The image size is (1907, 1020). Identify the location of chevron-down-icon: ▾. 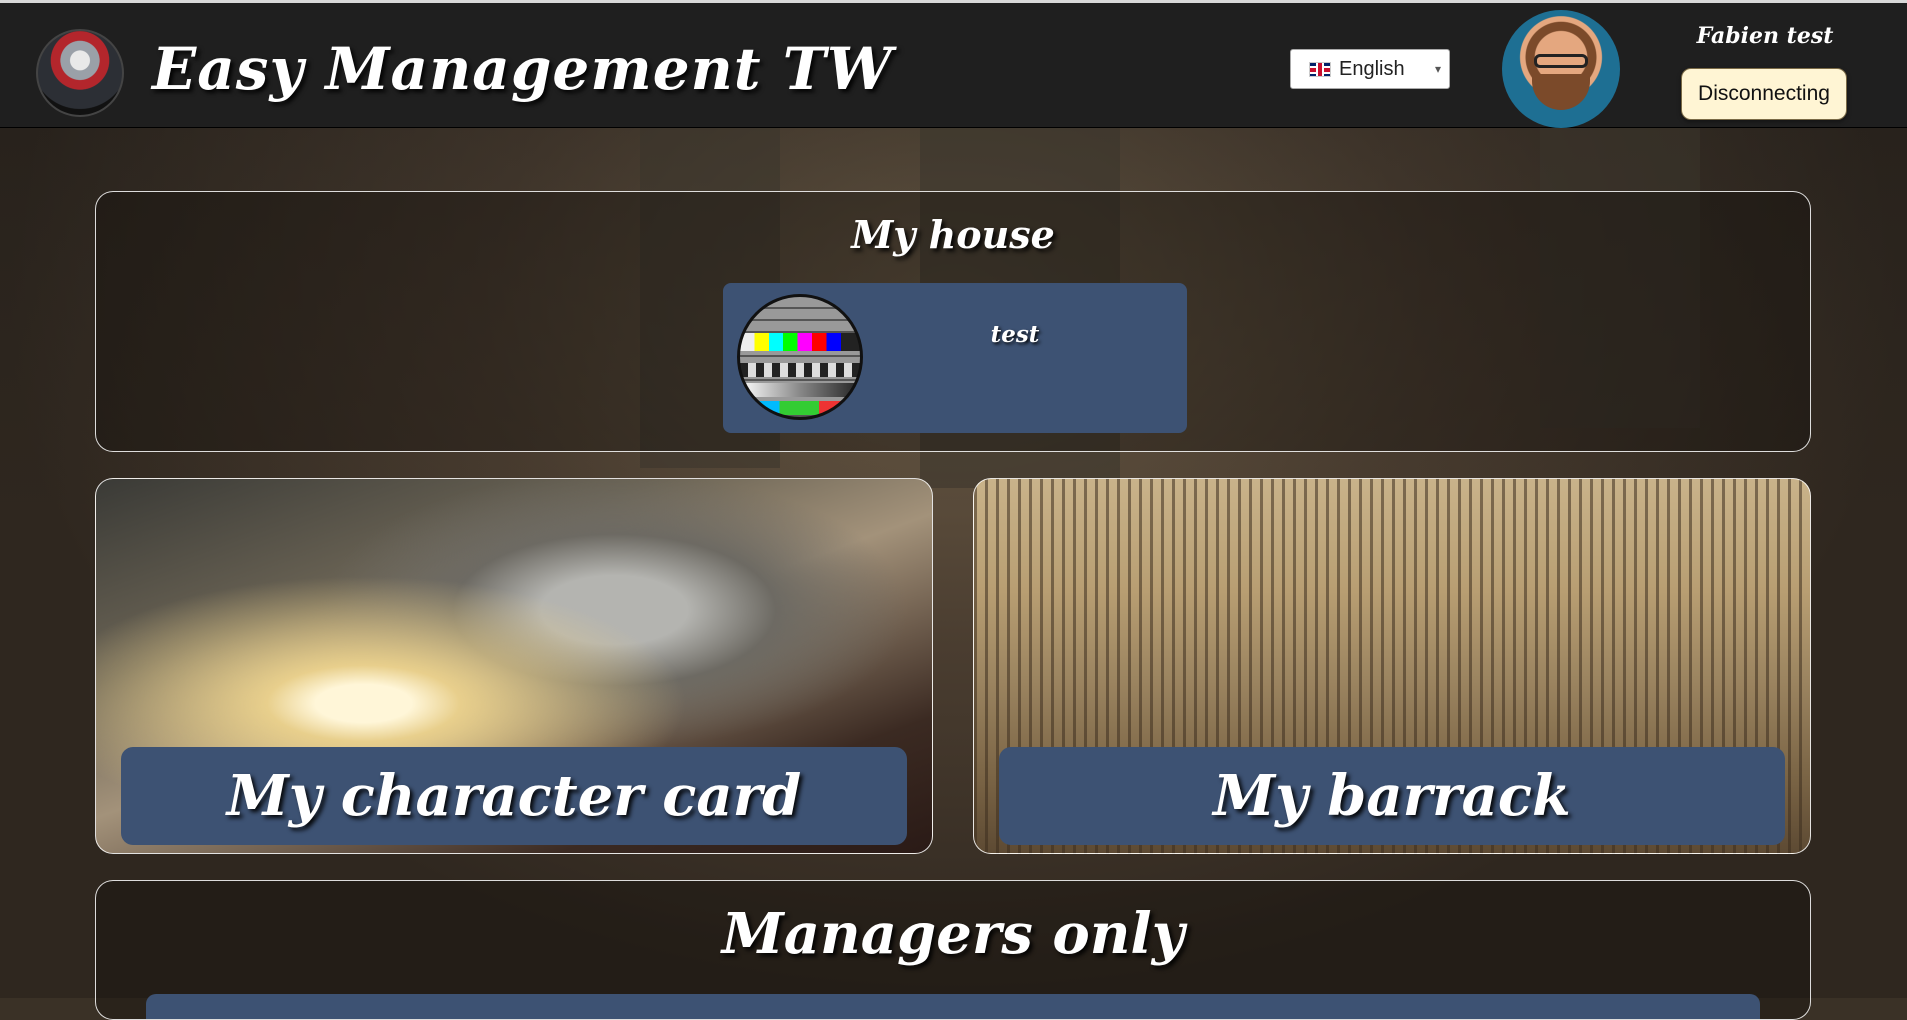
(1437, 69).